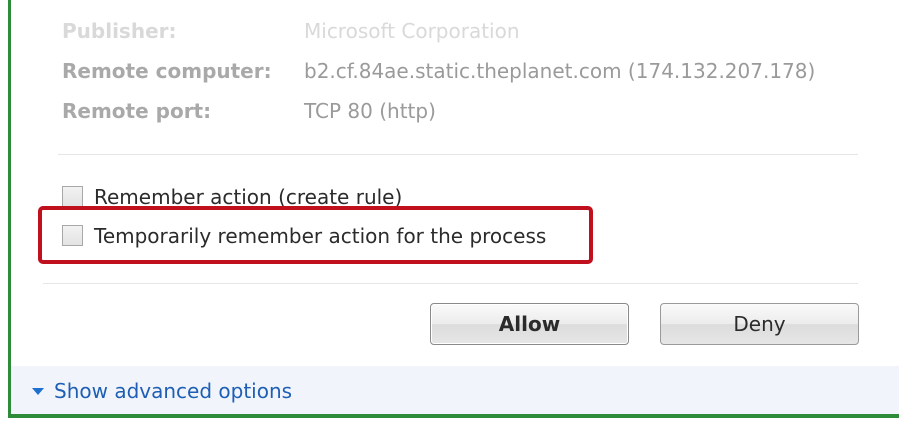  Describe the element at coordinates (119, 31) in the screenshot. I see `publisher-label: Publisher:` at that location.